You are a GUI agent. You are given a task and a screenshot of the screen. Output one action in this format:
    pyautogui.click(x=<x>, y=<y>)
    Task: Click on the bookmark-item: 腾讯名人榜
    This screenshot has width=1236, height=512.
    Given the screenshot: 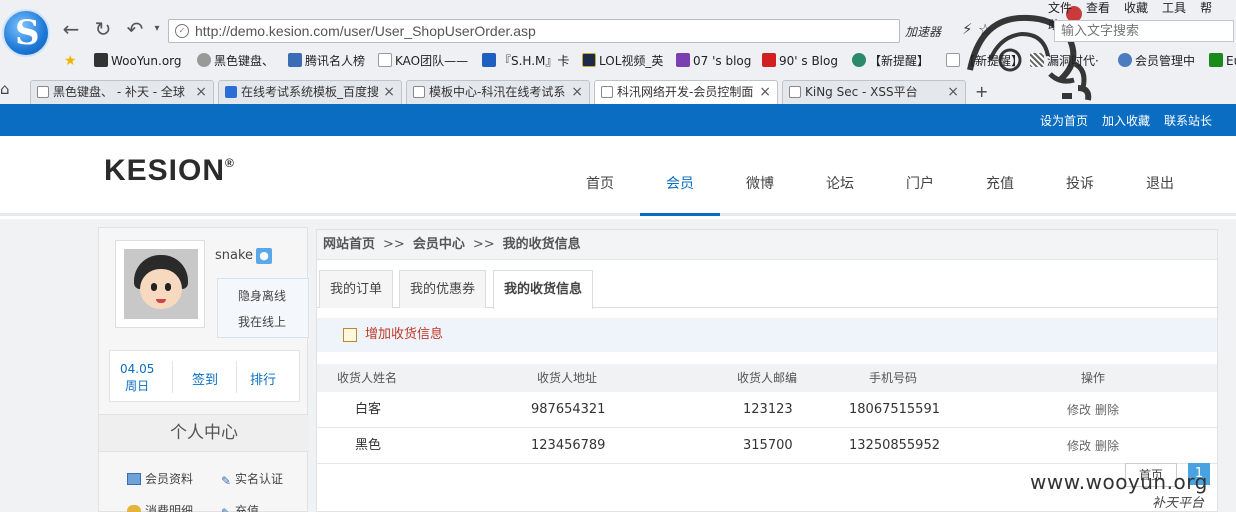 What is the action you would take?
    pyautogui.click(x=326, y=61)
    